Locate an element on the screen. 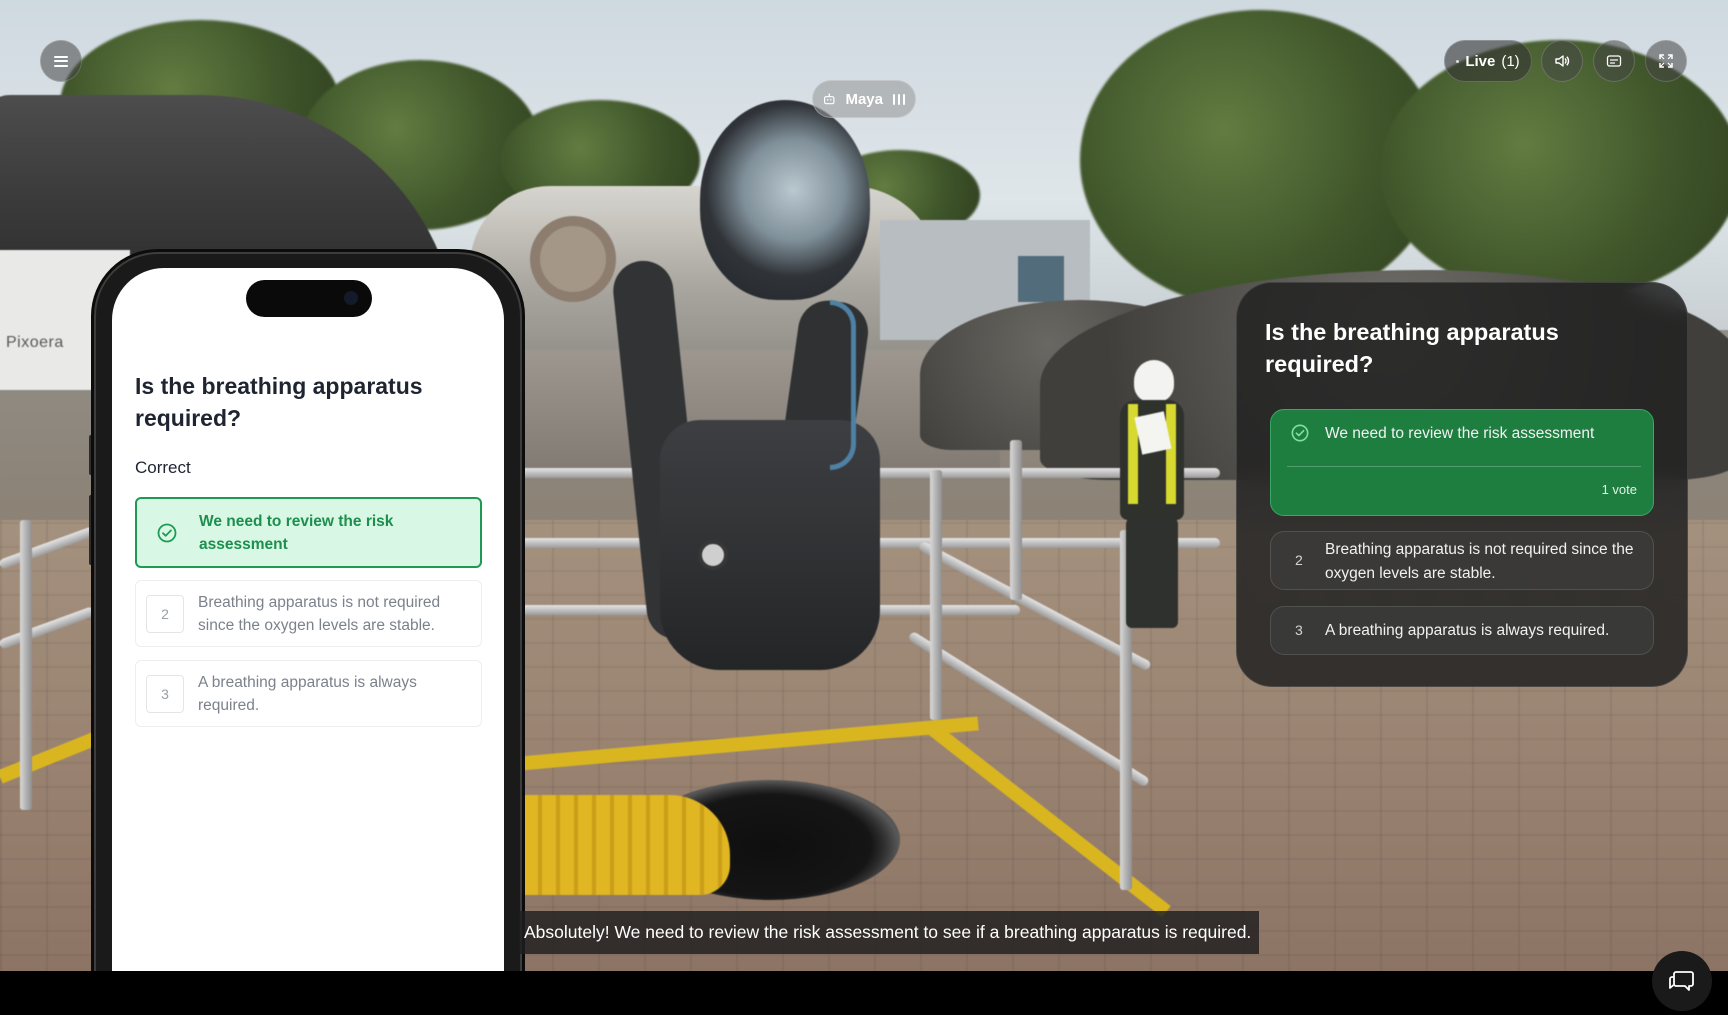  dynamic-island is located at coordinates (309, 298).